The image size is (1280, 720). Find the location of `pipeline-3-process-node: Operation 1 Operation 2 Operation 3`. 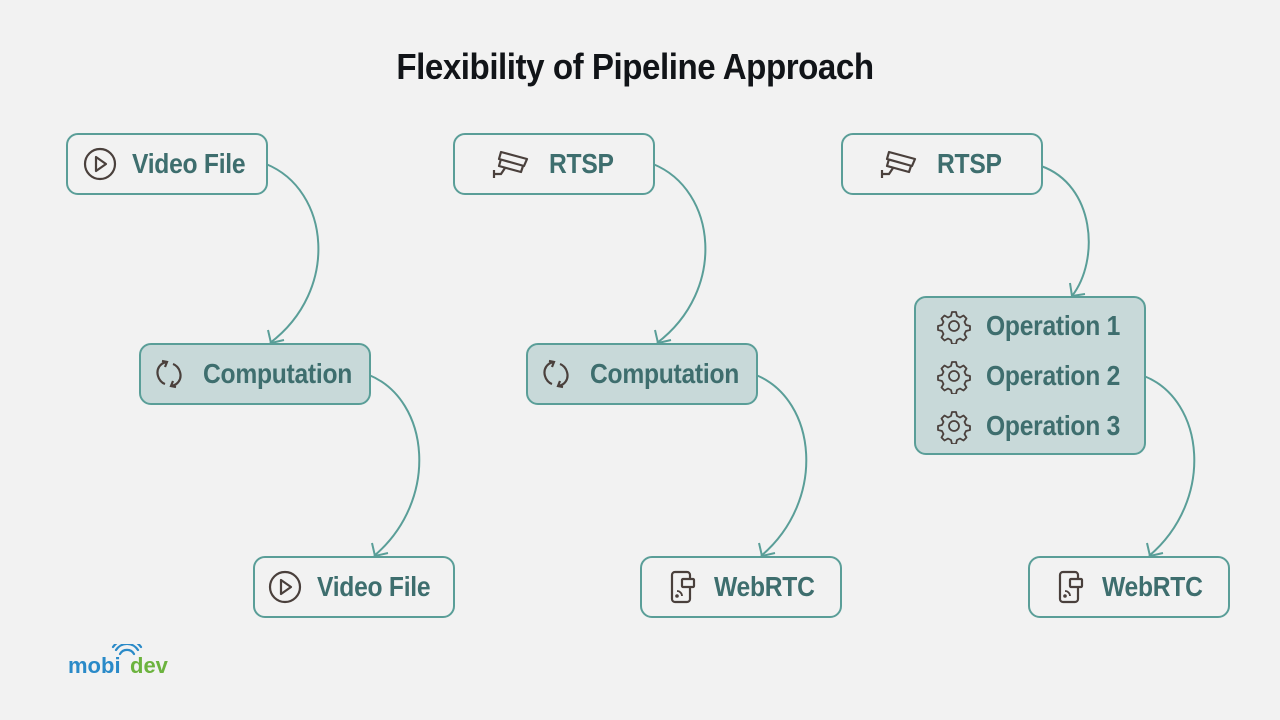

pipeline-3-process-node: Operation 1 Operation 2 Operation 3 is located at coordinates (1030, 375).